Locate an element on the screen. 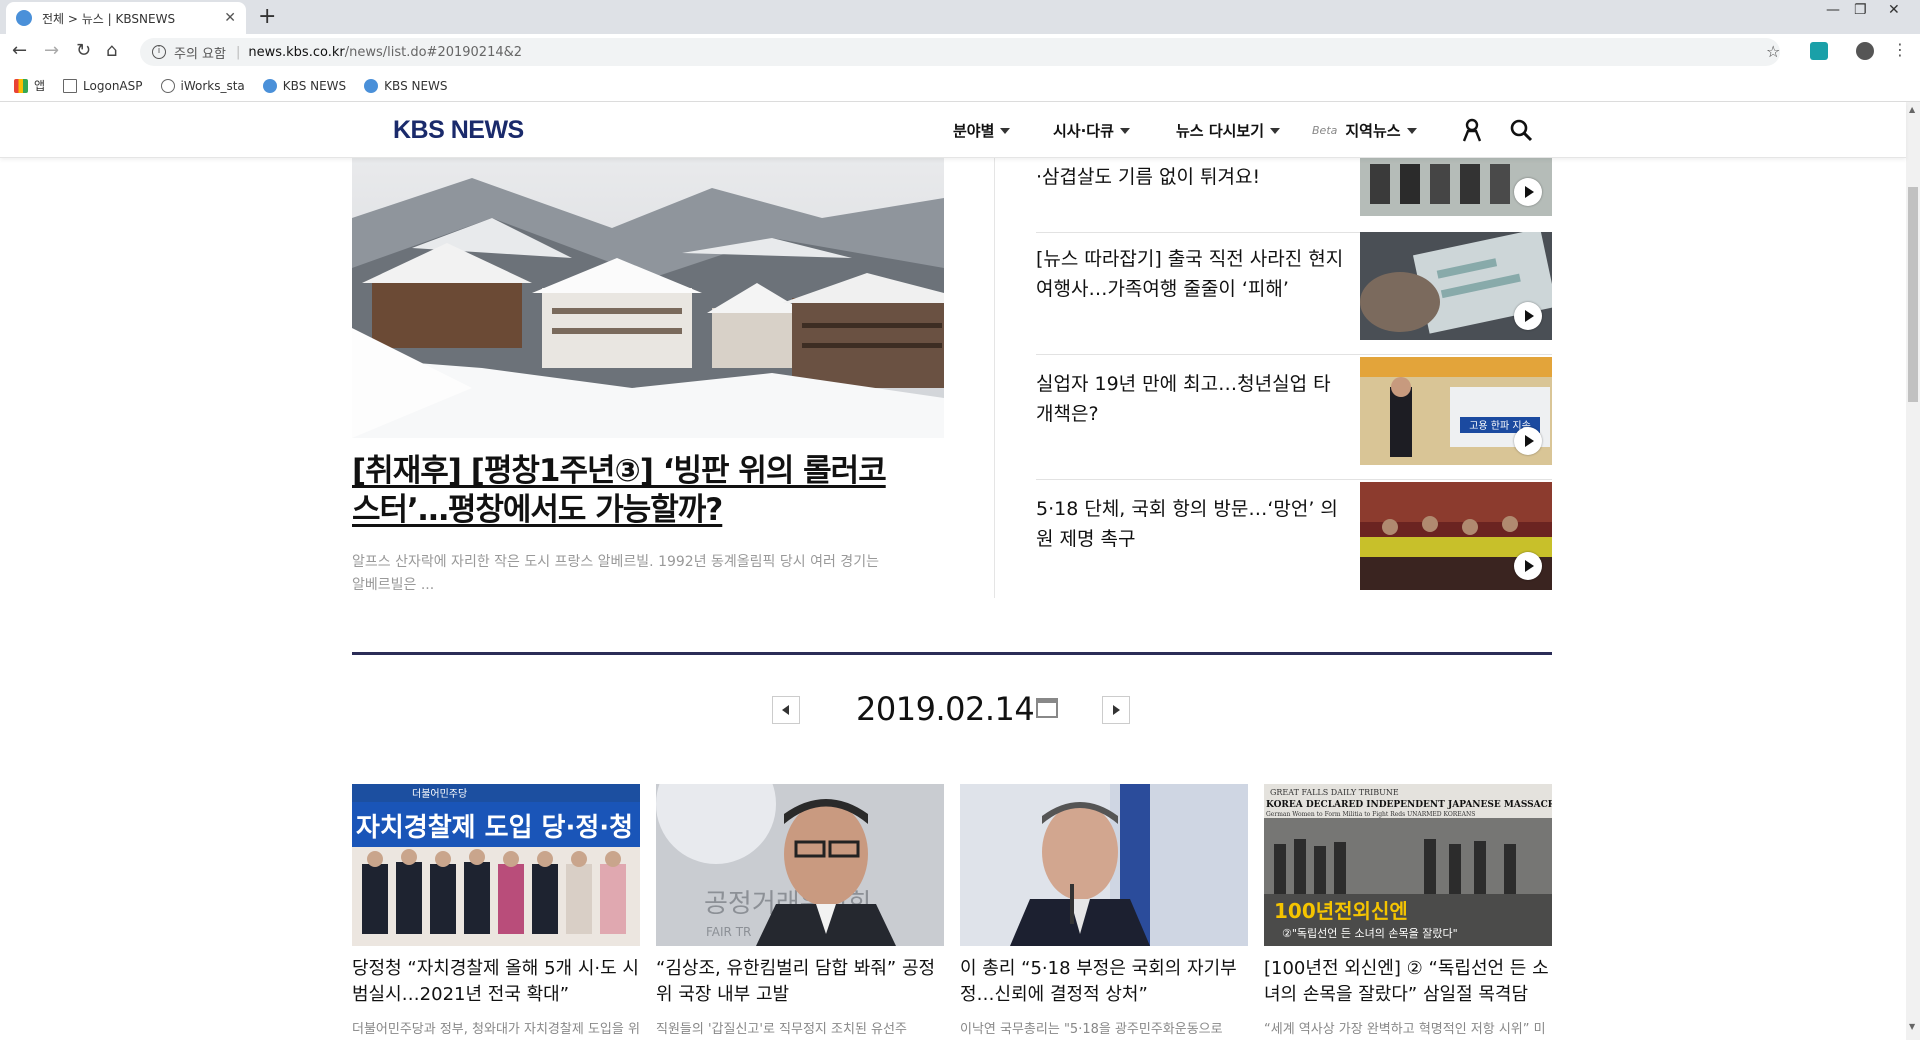 This screenshot has height=1040, width=1920. side-news-item: [뉴스 따라잡기] 출국 직전 사라진 현지 여행사…가족여행 줄줄이 ‘피해’ is located at coordinates (1294, 292).